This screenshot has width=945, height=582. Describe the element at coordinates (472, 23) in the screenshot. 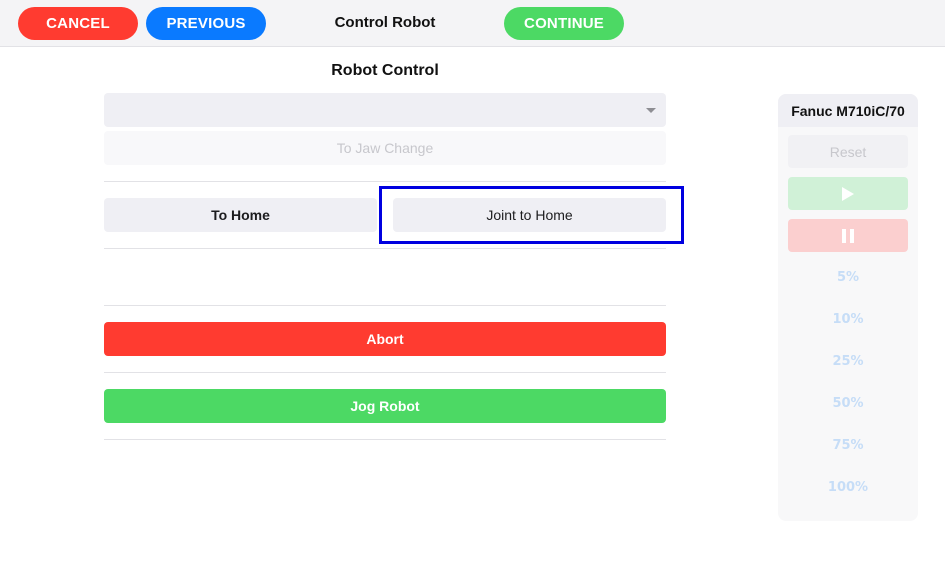

I see `top-bar: CANCEL PREVIOUS Control Robot CONTINUE` at that location.